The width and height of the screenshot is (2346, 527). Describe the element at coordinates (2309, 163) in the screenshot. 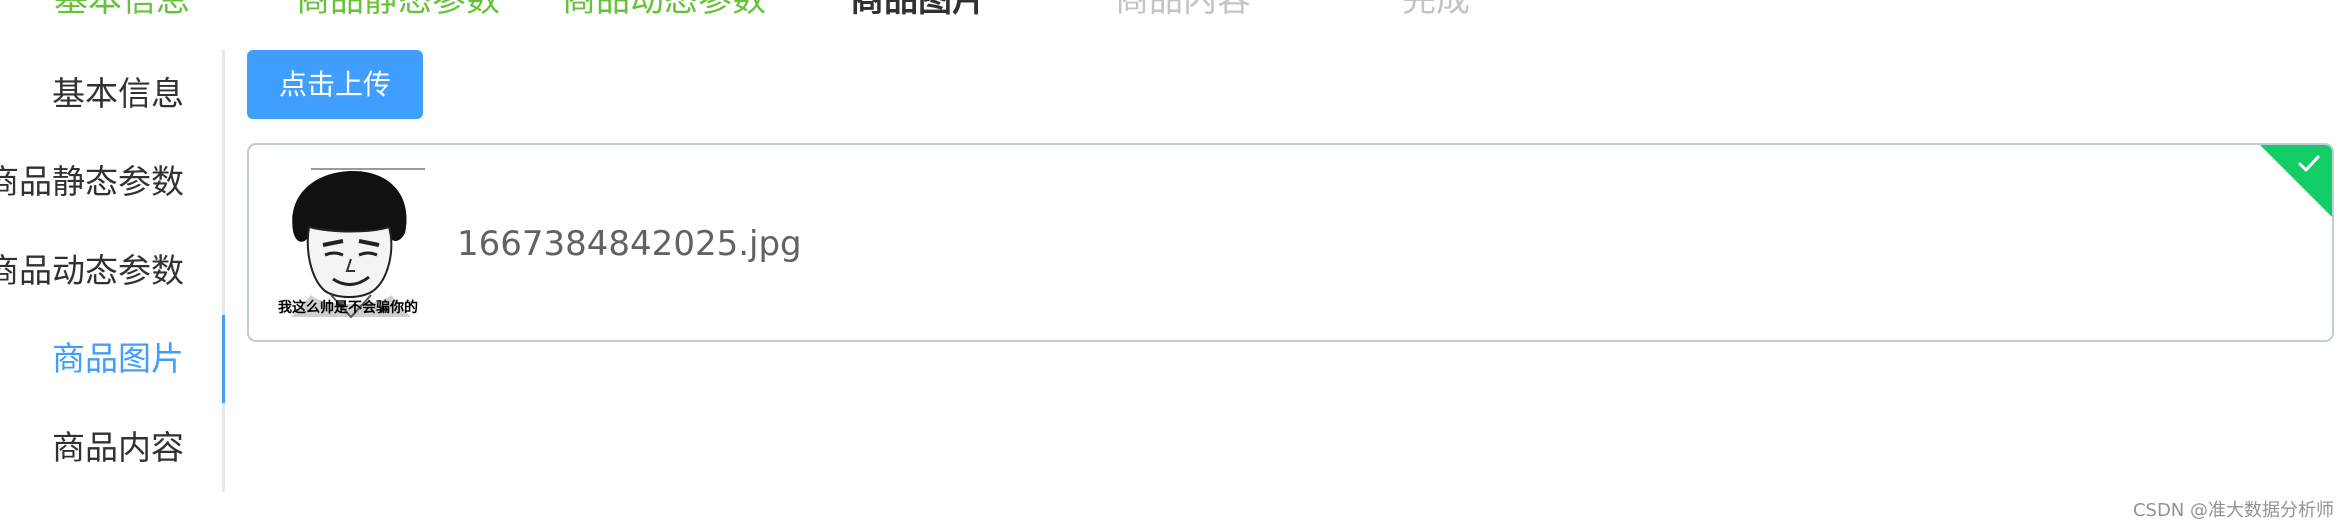

I see `check-icon` at that location.